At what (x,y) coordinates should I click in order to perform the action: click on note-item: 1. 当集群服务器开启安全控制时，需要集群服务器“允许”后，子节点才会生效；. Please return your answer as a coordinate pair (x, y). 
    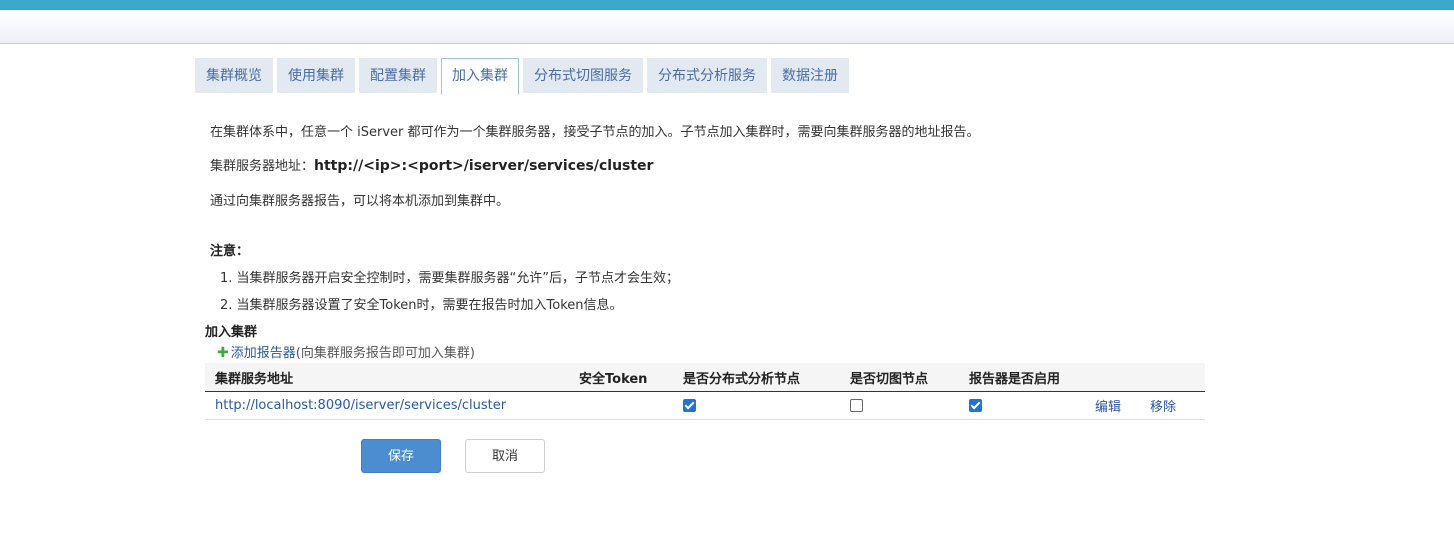
    Looking at the image, I should click on (450, 278).